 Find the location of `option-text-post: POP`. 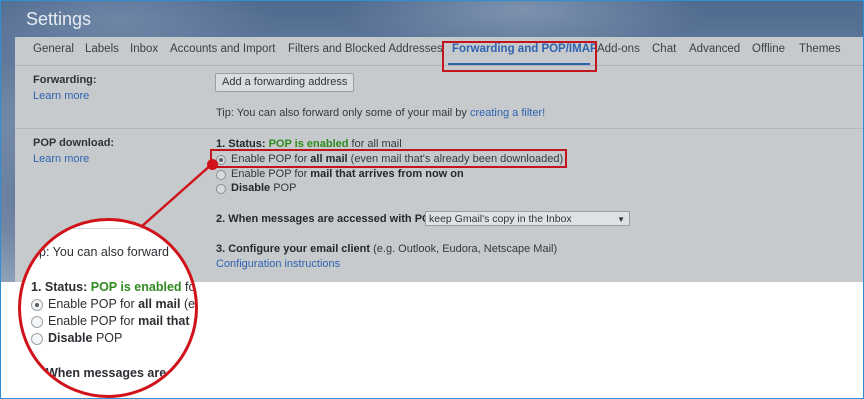

option-text-post: POP is located at coordinates (107, 338).